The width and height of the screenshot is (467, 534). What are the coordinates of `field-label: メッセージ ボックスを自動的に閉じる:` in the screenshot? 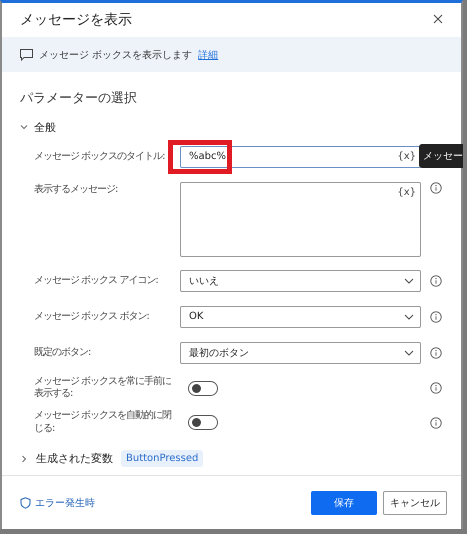 It's located at (103, 423).